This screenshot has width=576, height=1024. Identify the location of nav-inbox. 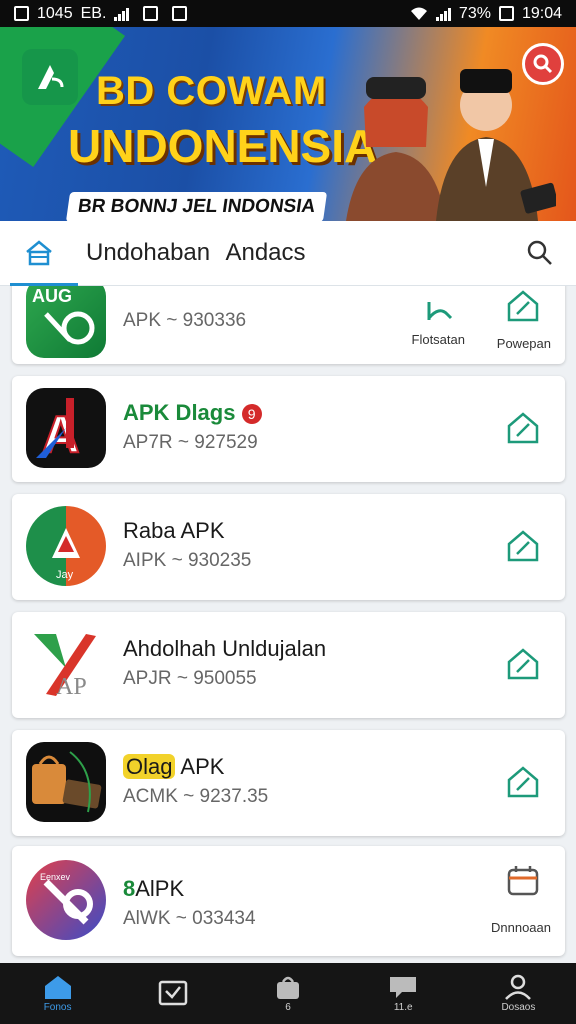
(172, 993).